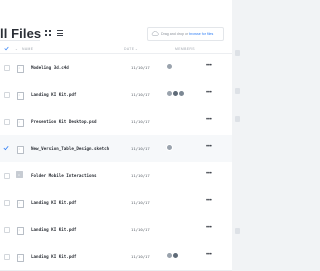 This screenshot has width=320, height=271. What do you see at coordinates (116, 68) in the screenshot?
I see `table-row: ▫ Modeling 3d.c4d 11/10/17 •••` at bounding box center [116, 68].